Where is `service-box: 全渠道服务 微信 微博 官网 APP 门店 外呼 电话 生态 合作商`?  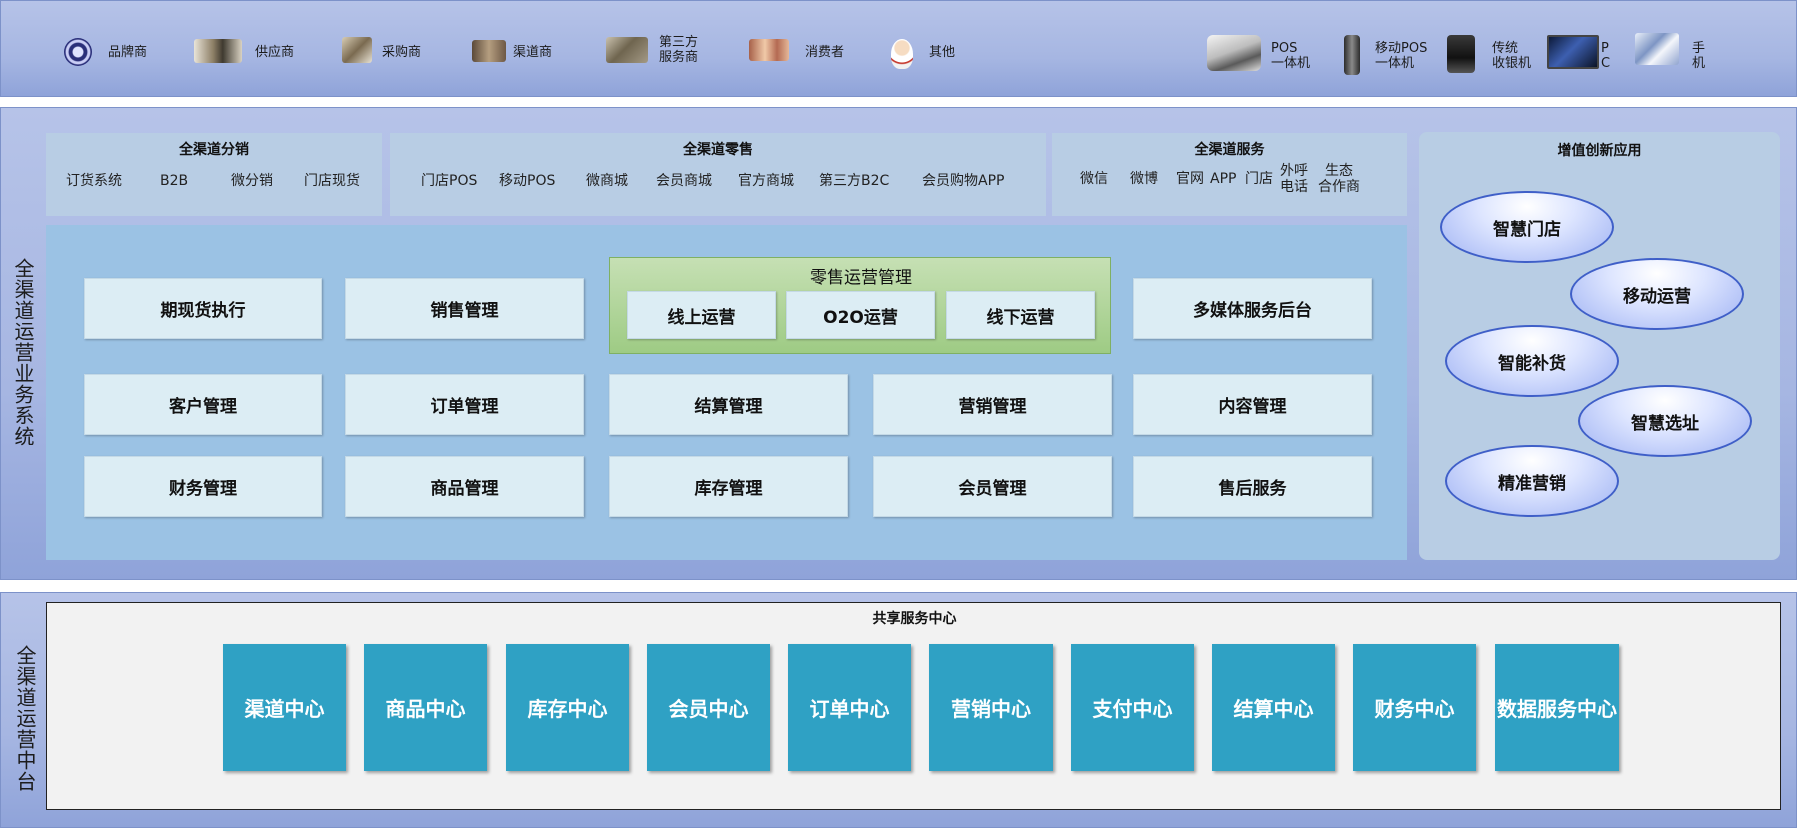
service-box: 全渠道服务 微信 微博 官网 APP 门店 外呼 电话 生态 合作商 is located at coordinates (1229, 174).